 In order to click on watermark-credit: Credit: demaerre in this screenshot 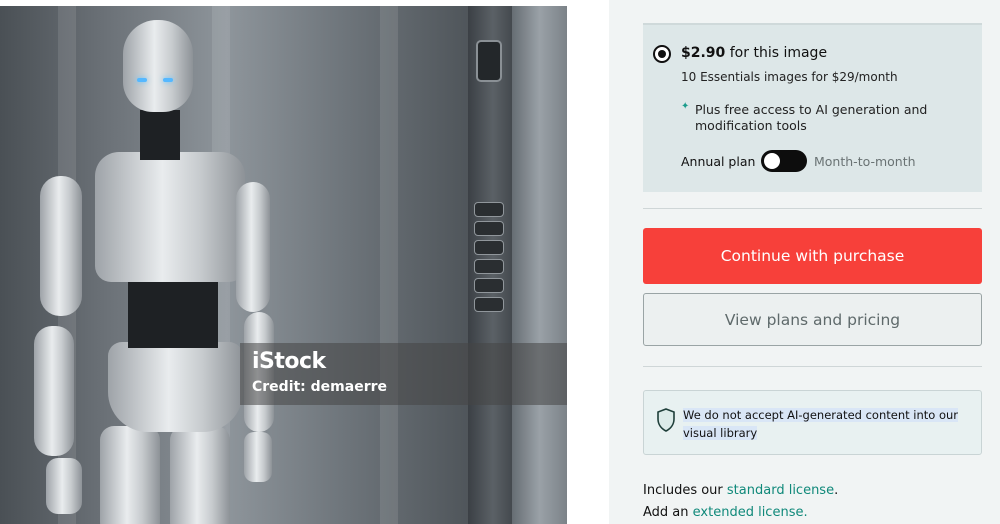, I will do `click(320, 387)`.